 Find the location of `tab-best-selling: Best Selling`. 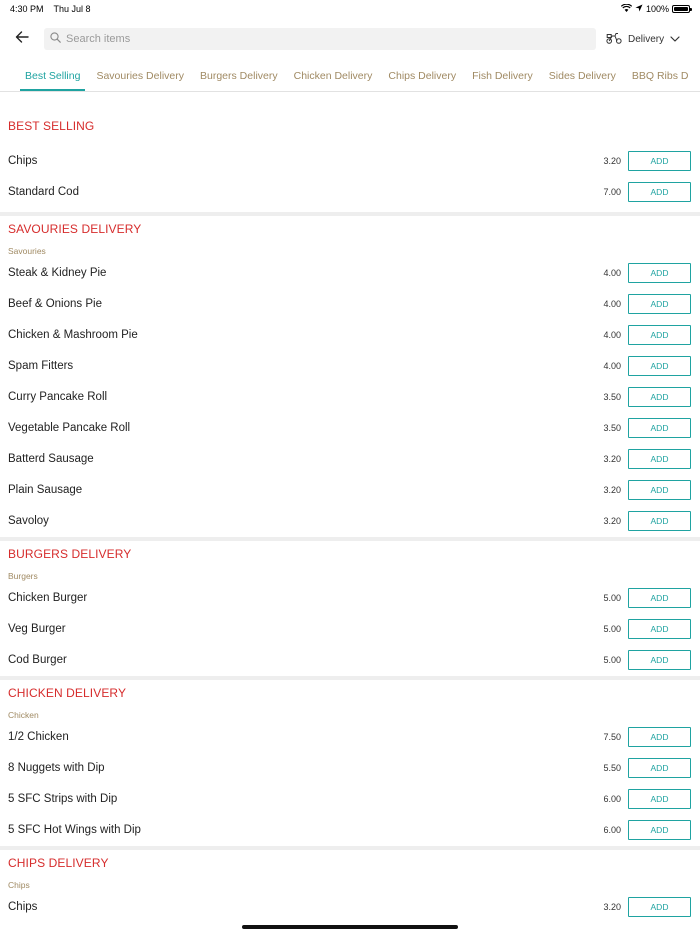

tab-best-selling: Best Selling is located at coordinates (53, 75).